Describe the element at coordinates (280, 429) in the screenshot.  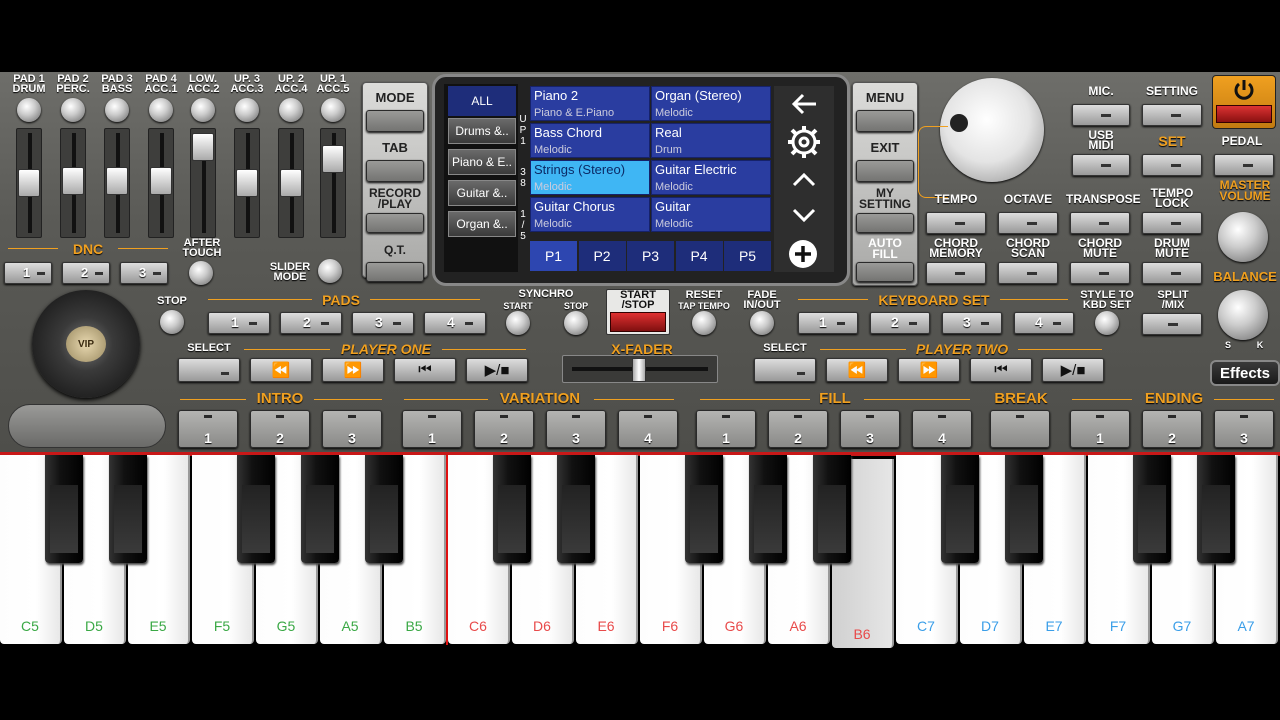
I see `intro-button-2: 2` at that location.